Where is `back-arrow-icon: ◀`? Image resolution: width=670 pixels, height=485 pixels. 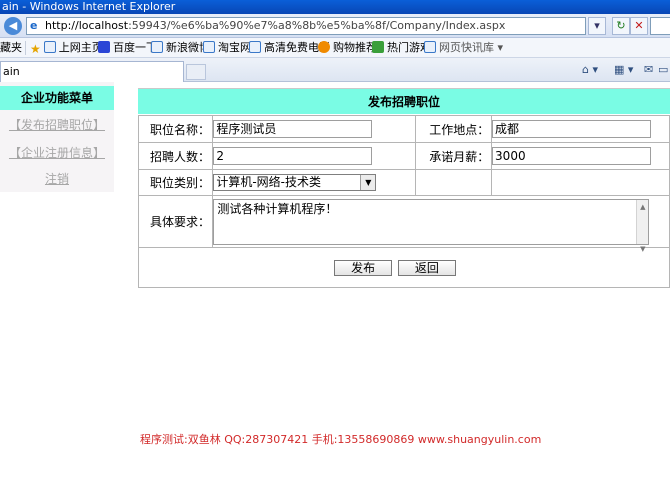 back-arrow-icon: ◀ is located at coordinates (13, 26).